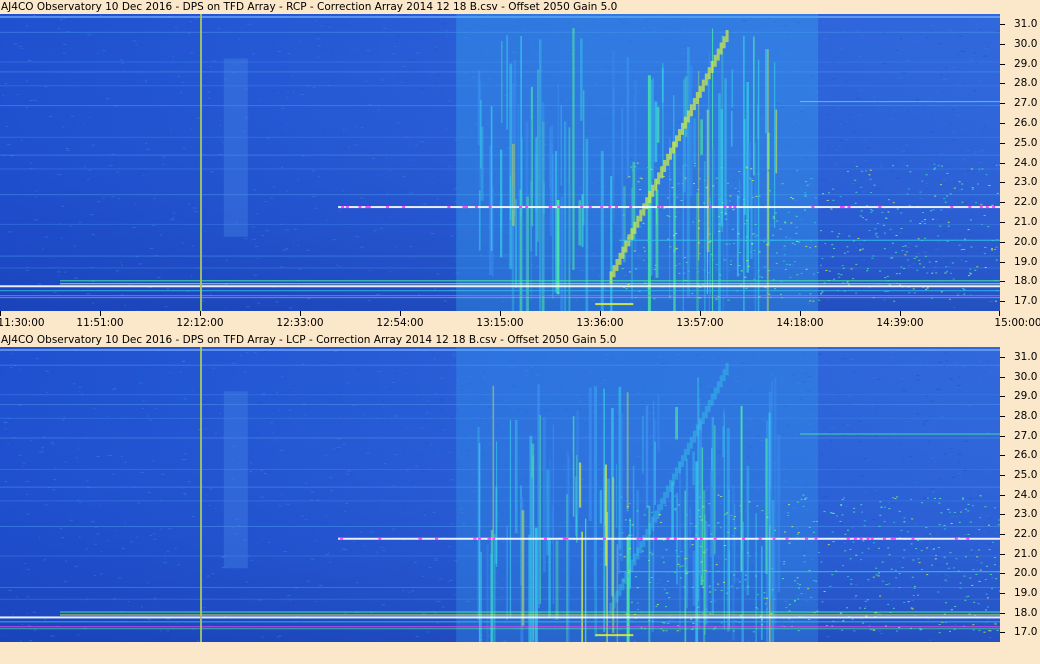 Image resolution: width=1040 pixels, height=664 pixels. I want to click on x-tick-label: 12:54:00, so click(400, 323).